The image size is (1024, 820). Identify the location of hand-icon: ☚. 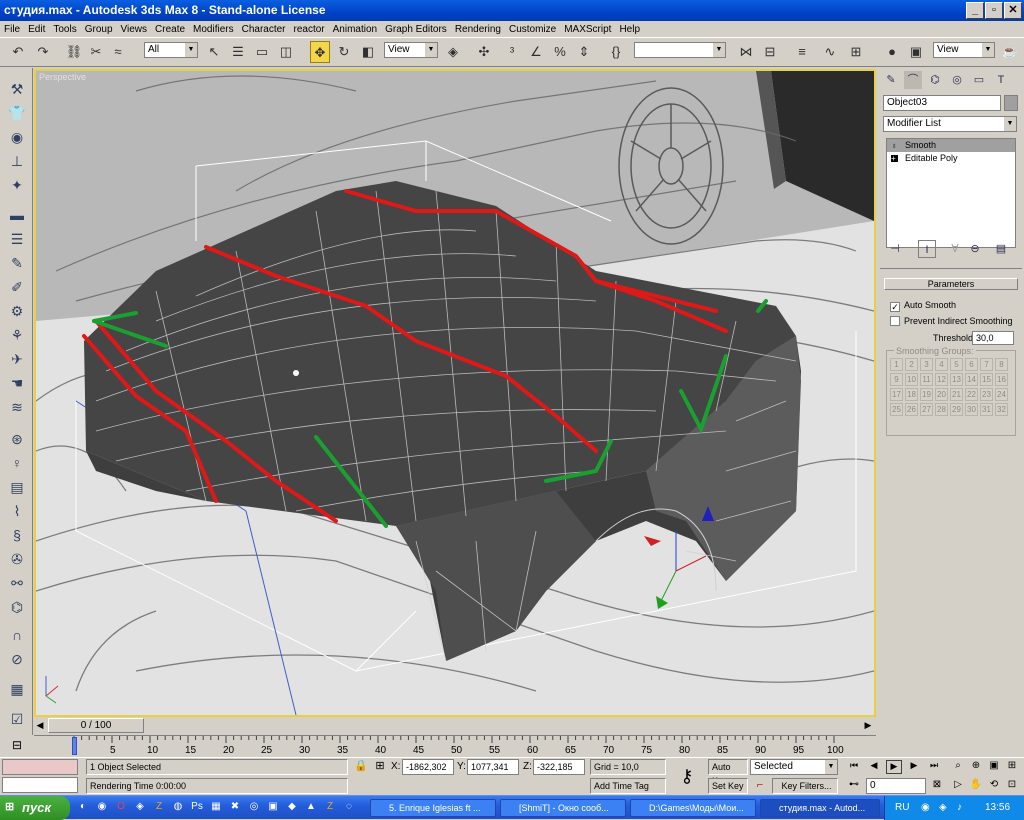
(17, 383).